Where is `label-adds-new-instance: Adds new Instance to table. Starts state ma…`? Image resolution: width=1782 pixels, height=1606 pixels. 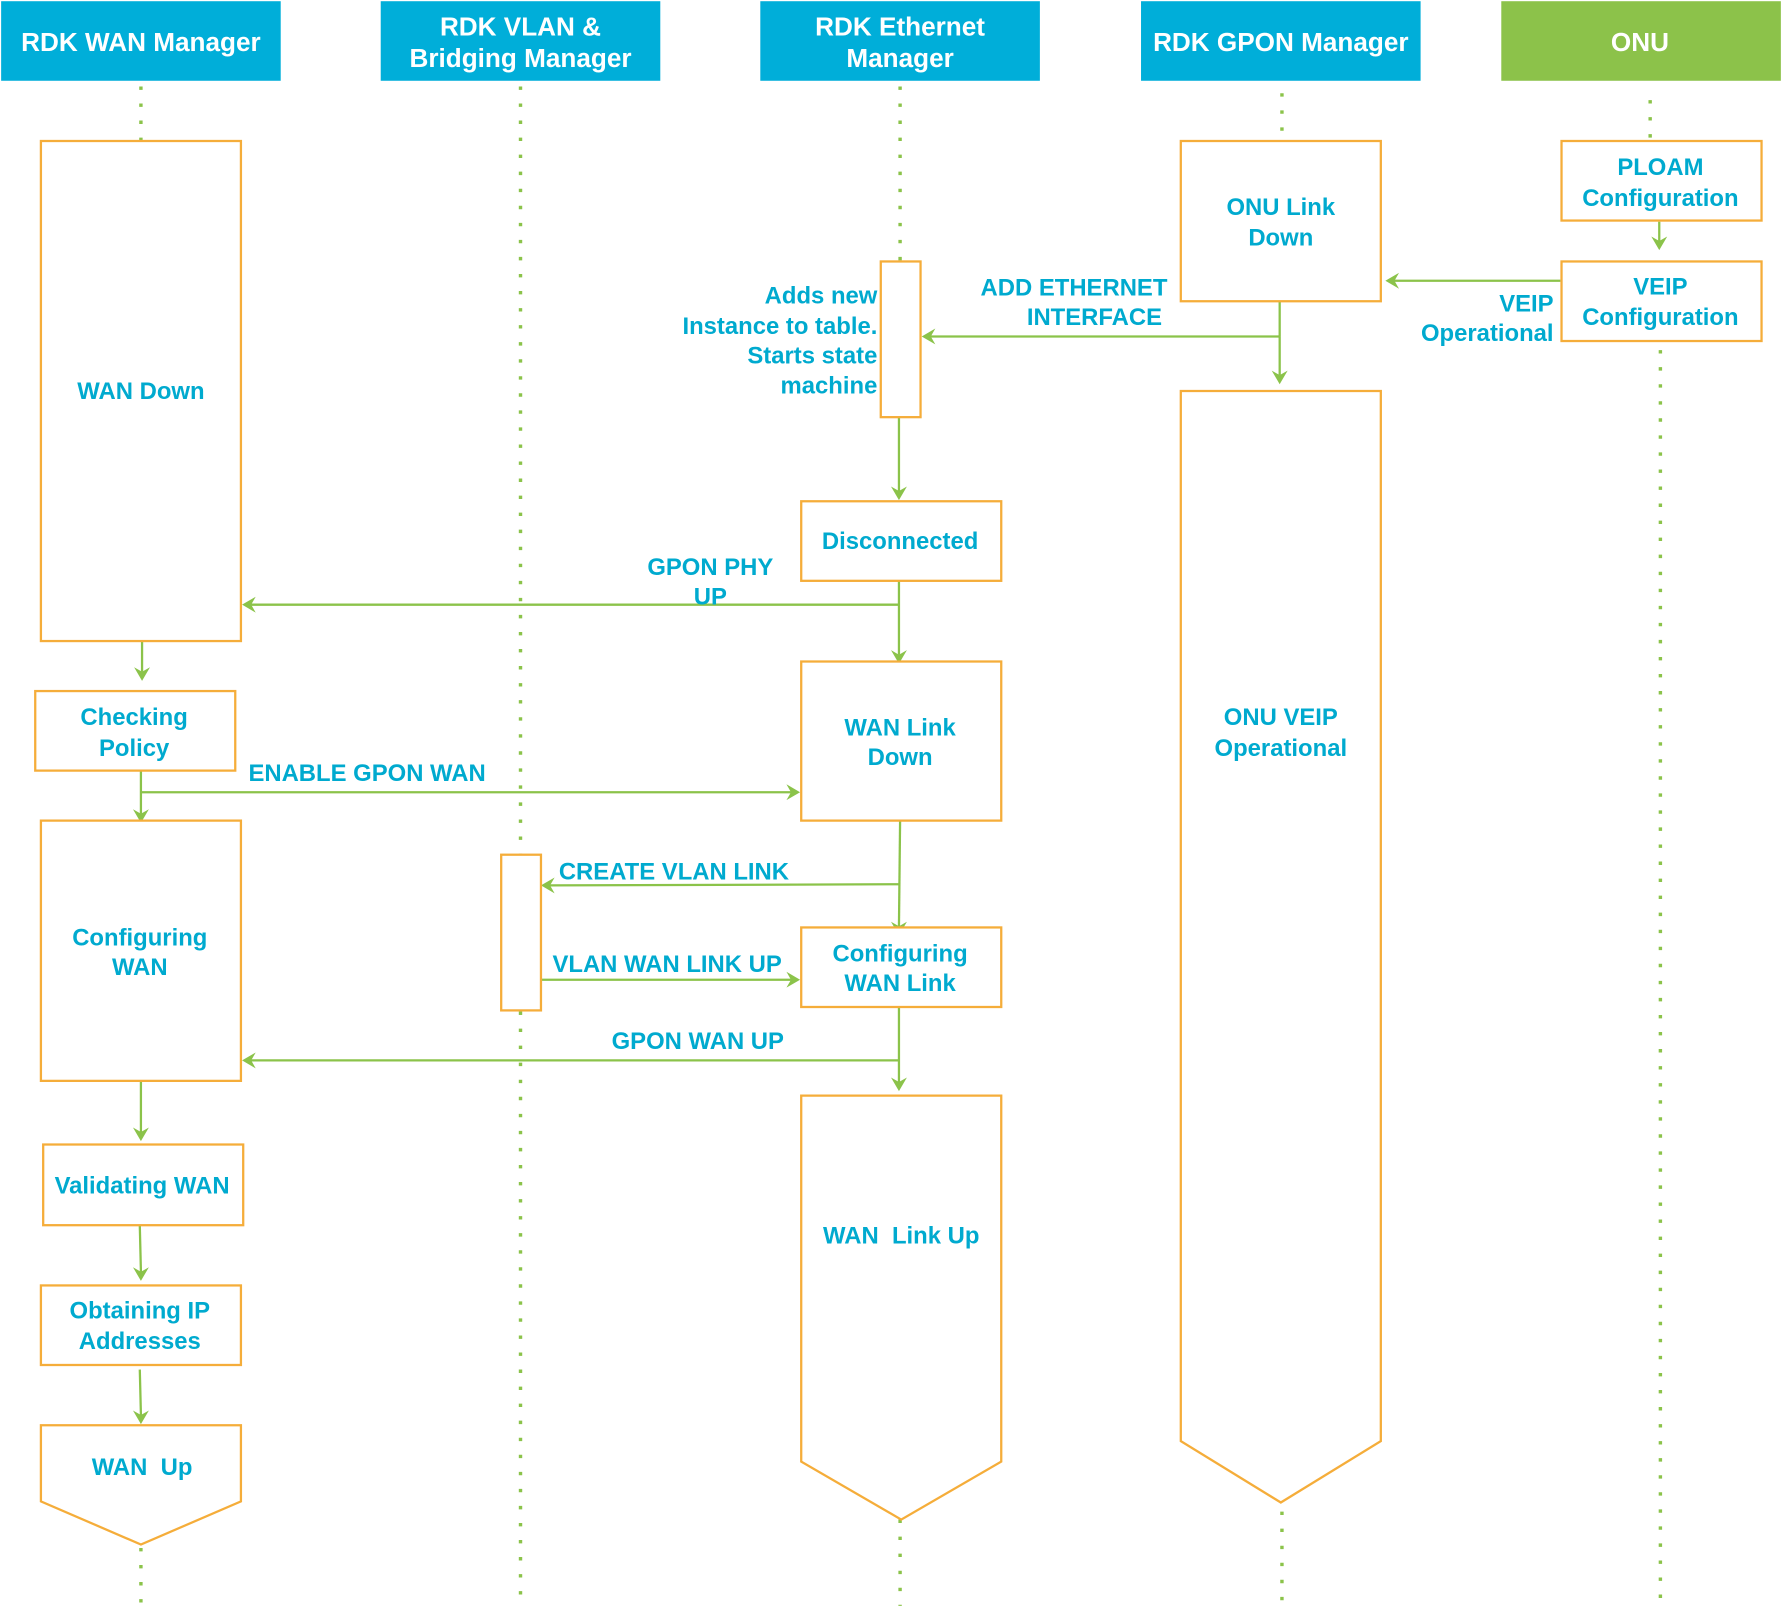 label-adds-new-instance: Adds new Instance to table. Starts state ma… is located at coordinates (779, 341).